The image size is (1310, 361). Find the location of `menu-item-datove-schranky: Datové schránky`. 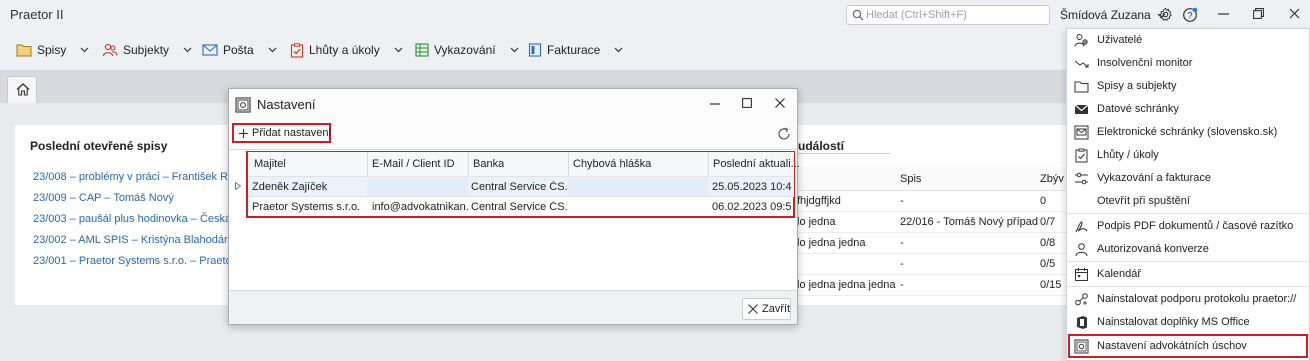

menu-item-datove-schranky: Datové schránky is located at coordinates (1188, 109).